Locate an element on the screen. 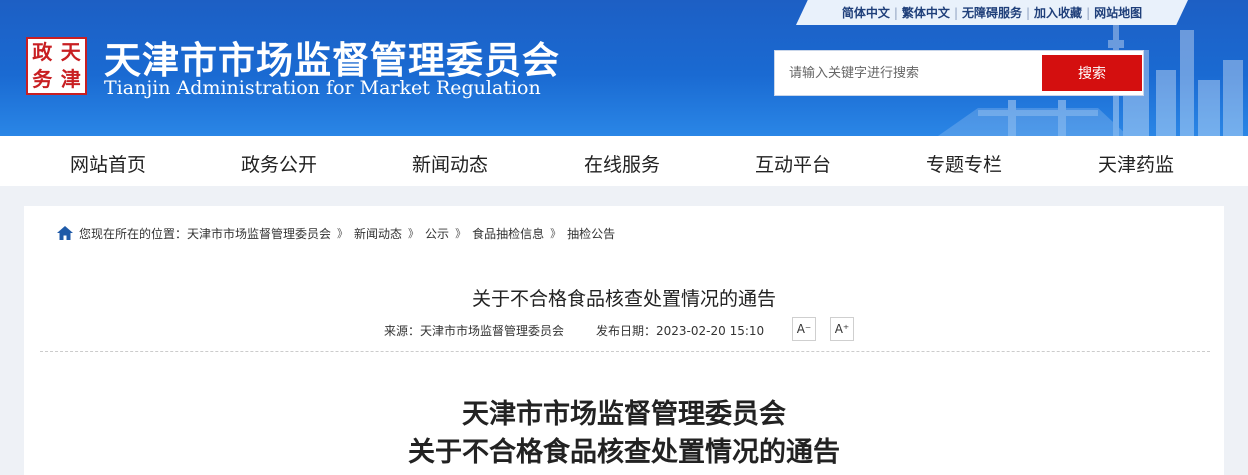 This screenshot has width=1248, height=475. nav-item-gov-affairs: 政务公开 is located at coordinates (279, 163).